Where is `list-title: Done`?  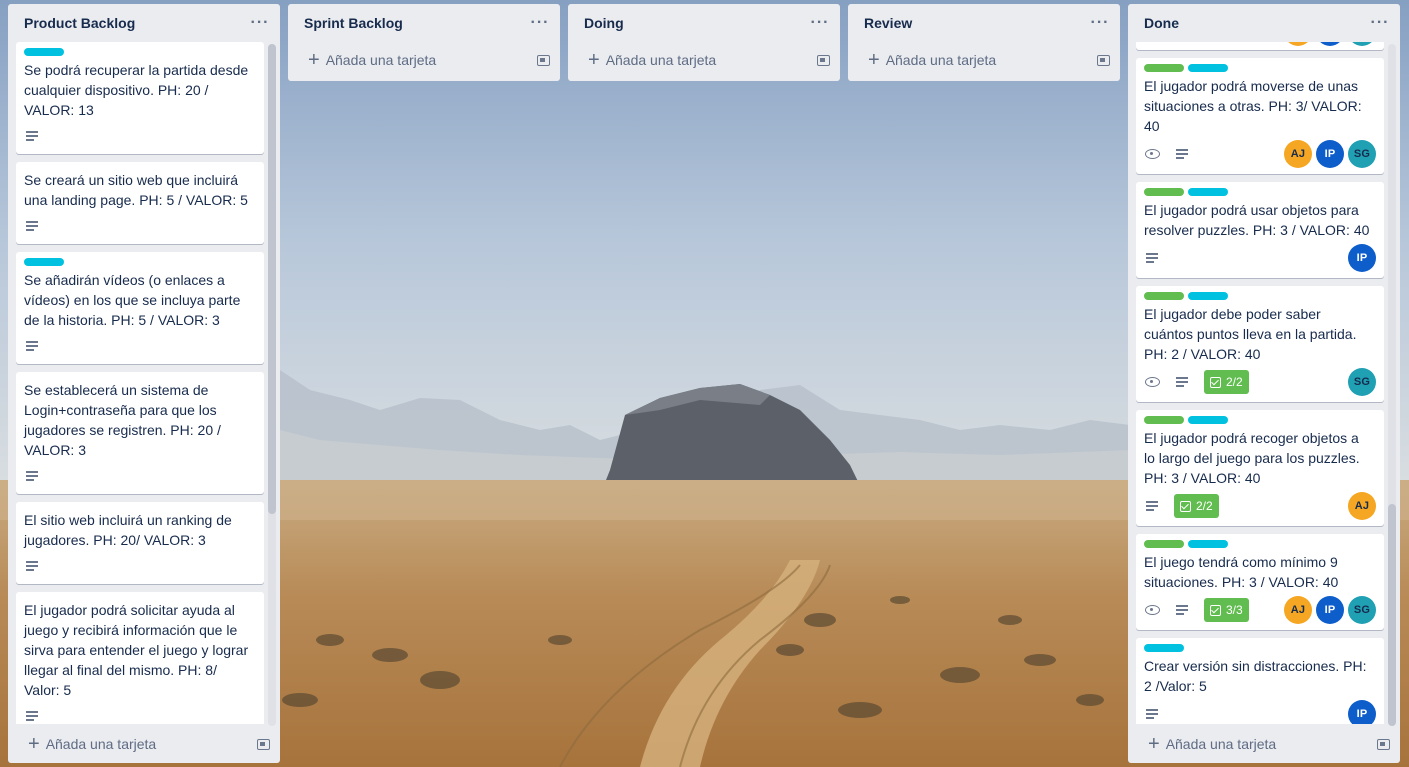
list-title: Done is located at coordinates (1161, 23).